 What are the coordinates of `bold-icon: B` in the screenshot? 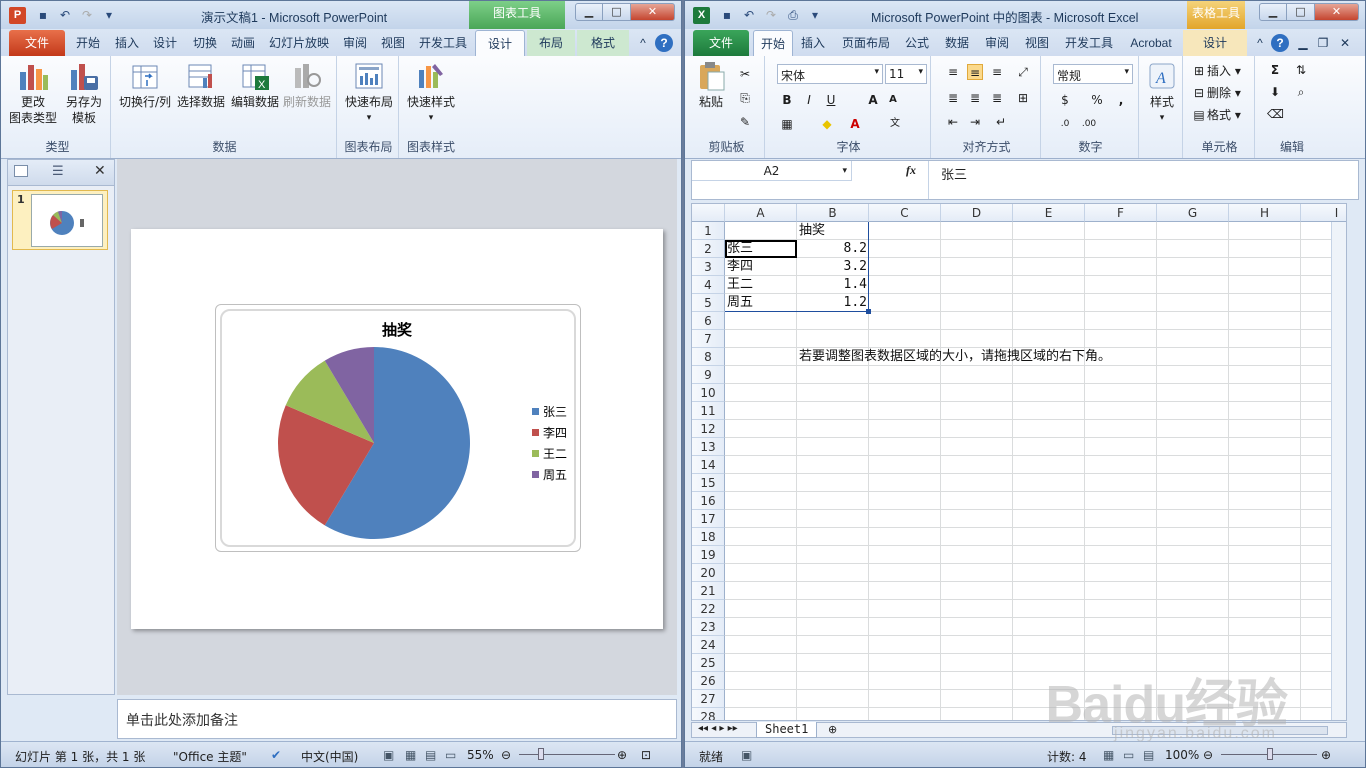 It's located at (787, 100).